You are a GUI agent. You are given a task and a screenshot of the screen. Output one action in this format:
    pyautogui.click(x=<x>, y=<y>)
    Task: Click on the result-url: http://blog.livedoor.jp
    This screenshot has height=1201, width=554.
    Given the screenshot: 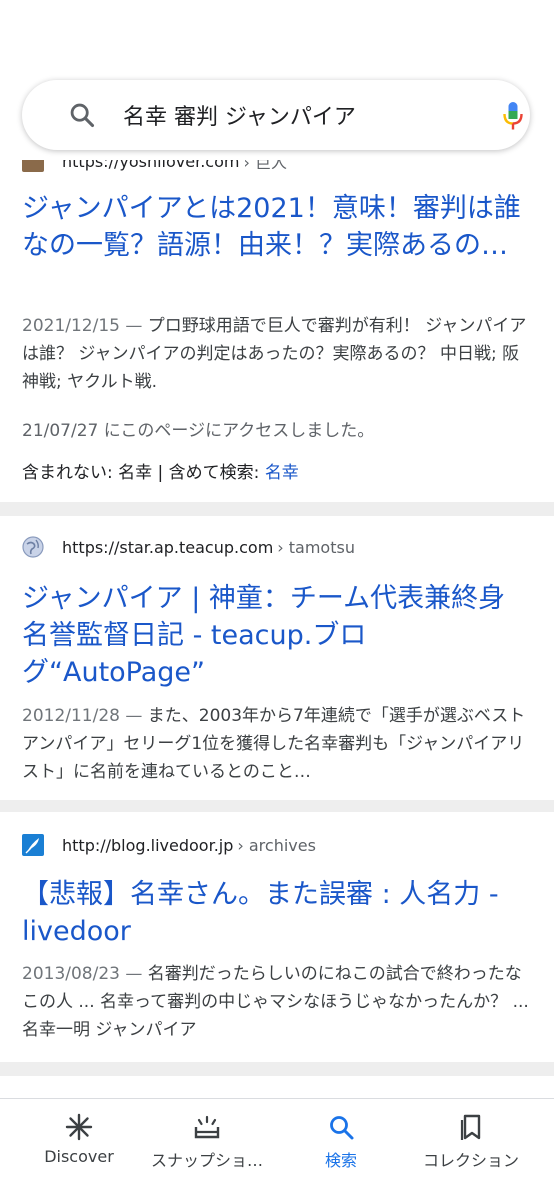 What is the action you would take?
    pyautogui.click(x=148, y=845)
    